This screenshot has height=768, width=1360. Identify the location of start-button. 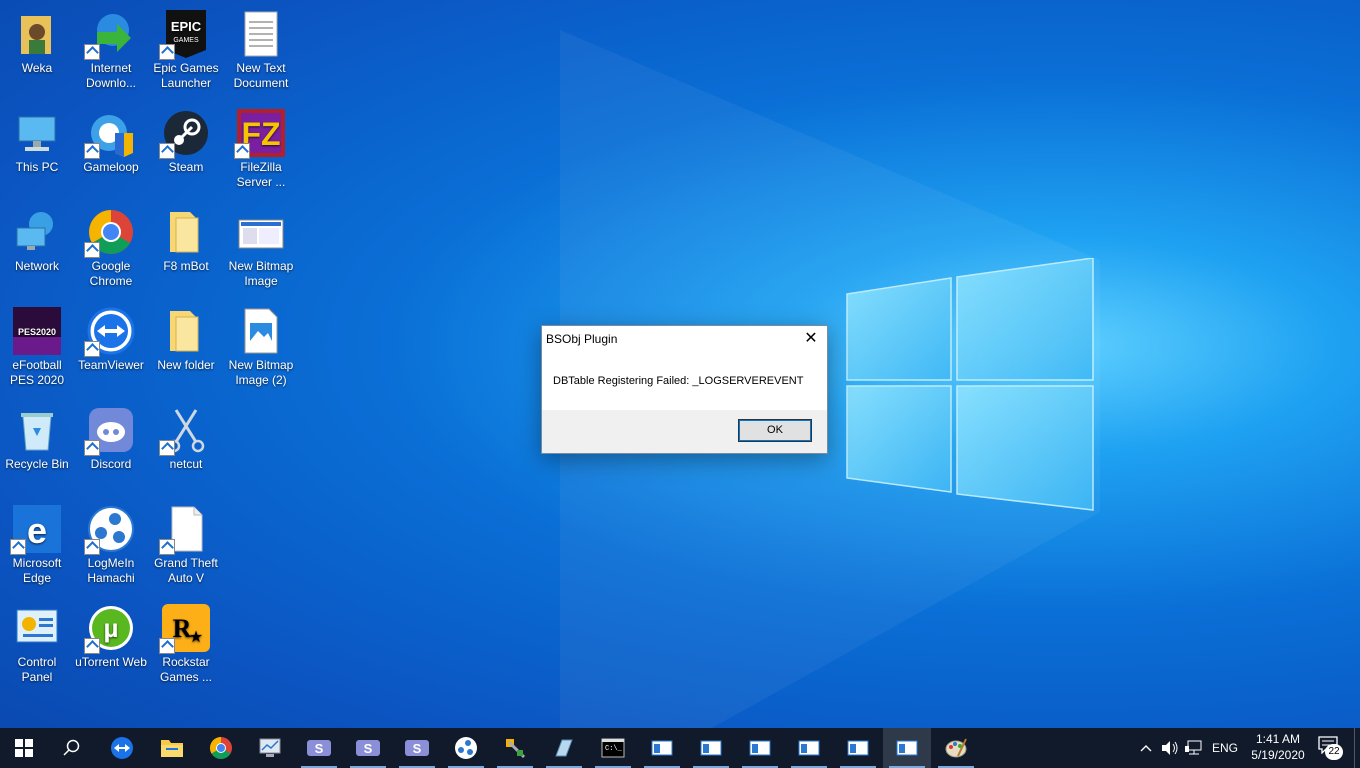
(24, 748).